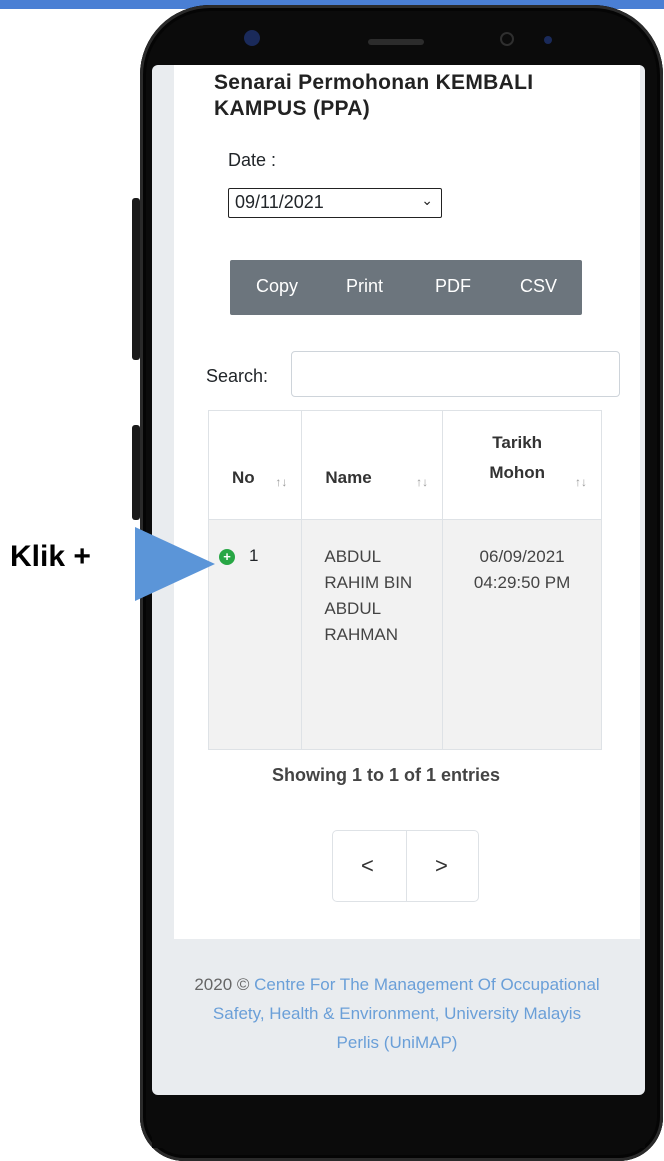 This screenshot has height=1161, width=664. I want to click on date-select: 09/11/2021 ⌄, so click(335, 203).